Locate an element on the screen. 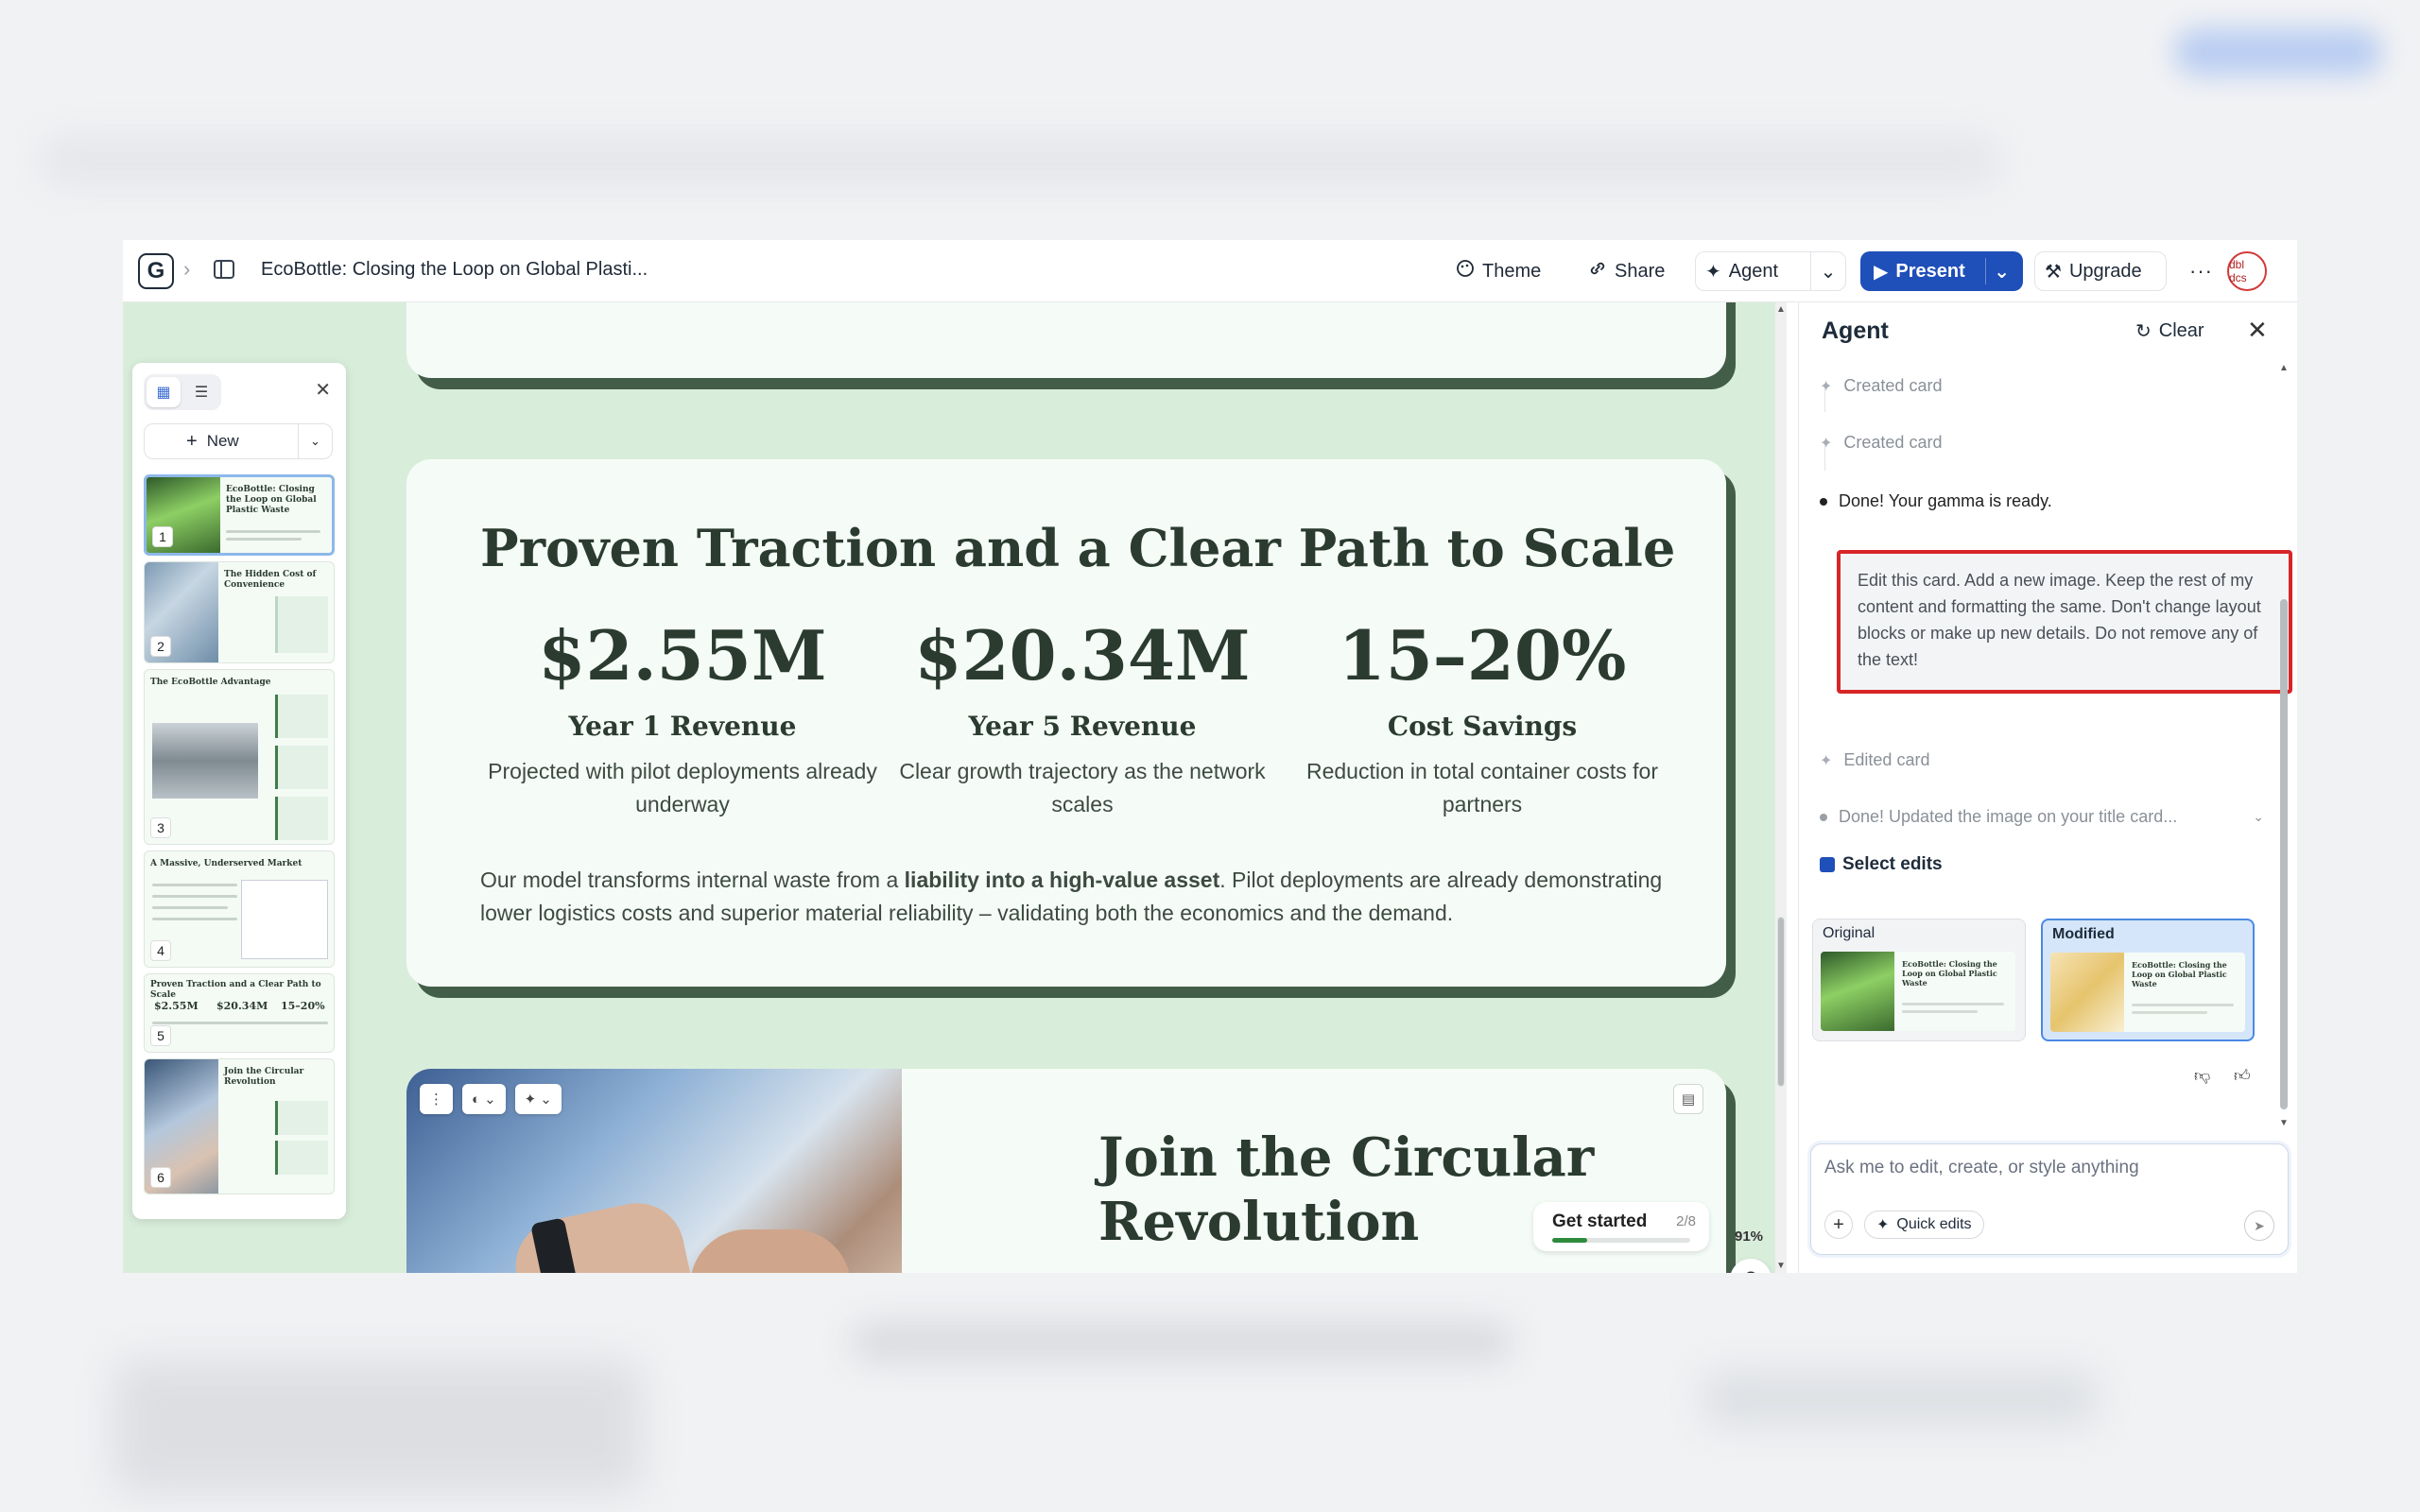 Image resolution: width=2420 pixels, height=1512 pixels. avatar: dbl dcs is located at coordinates (2247, 271).